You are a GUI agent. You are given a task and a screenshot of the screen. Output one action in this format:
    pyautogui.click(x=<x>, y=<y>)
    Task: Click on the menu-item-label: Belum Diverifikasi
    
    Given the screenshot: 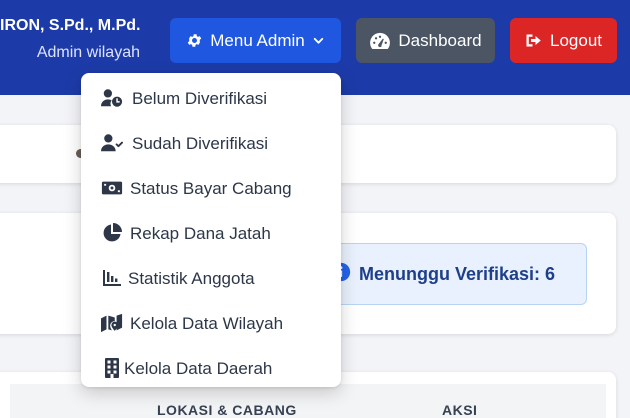 What is the action you would take?
    pyautogui.click(x=200, y=98)
    